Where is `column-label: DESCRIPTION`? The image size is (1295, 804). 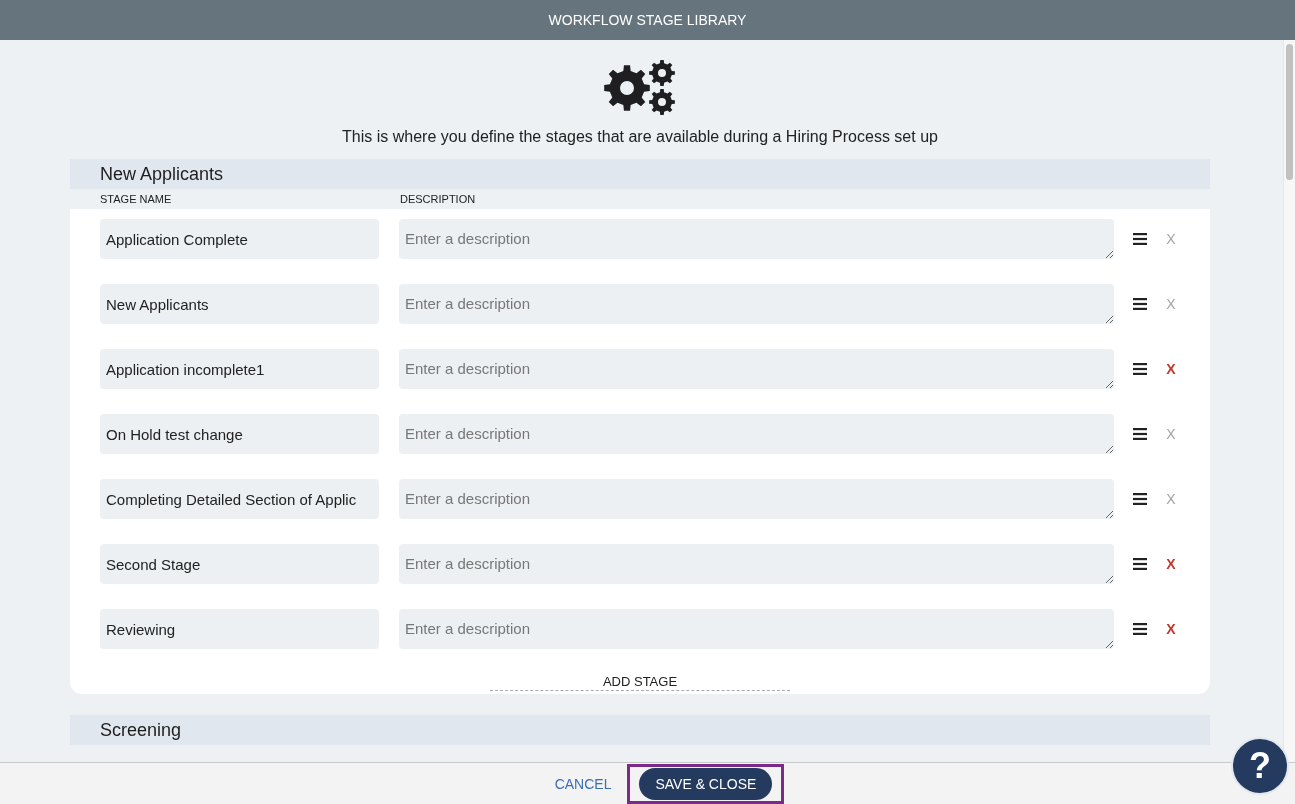
column-label: DESCRIPTION is located at coordinates (438, 199).